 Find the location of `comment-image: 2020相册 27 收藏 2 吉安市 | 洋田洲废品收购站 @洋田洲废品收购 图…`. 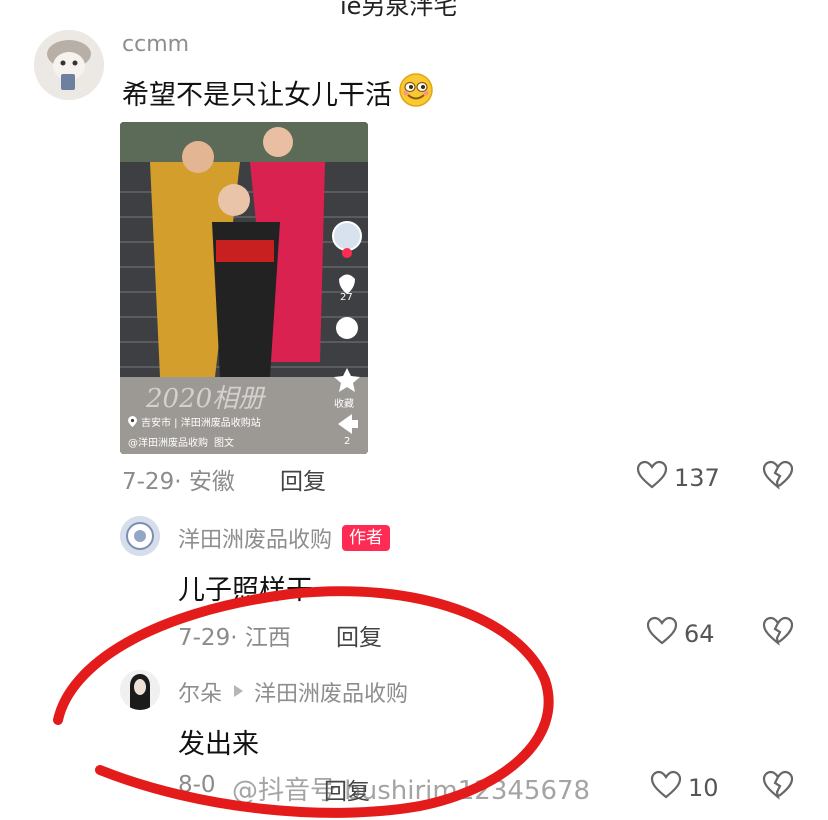

comment-image: 2020相册 27 收藏 2 吉安市 | 洋田洲废品收购站 @洋田洲废品收购 图… is located at coordinates (244, 288).